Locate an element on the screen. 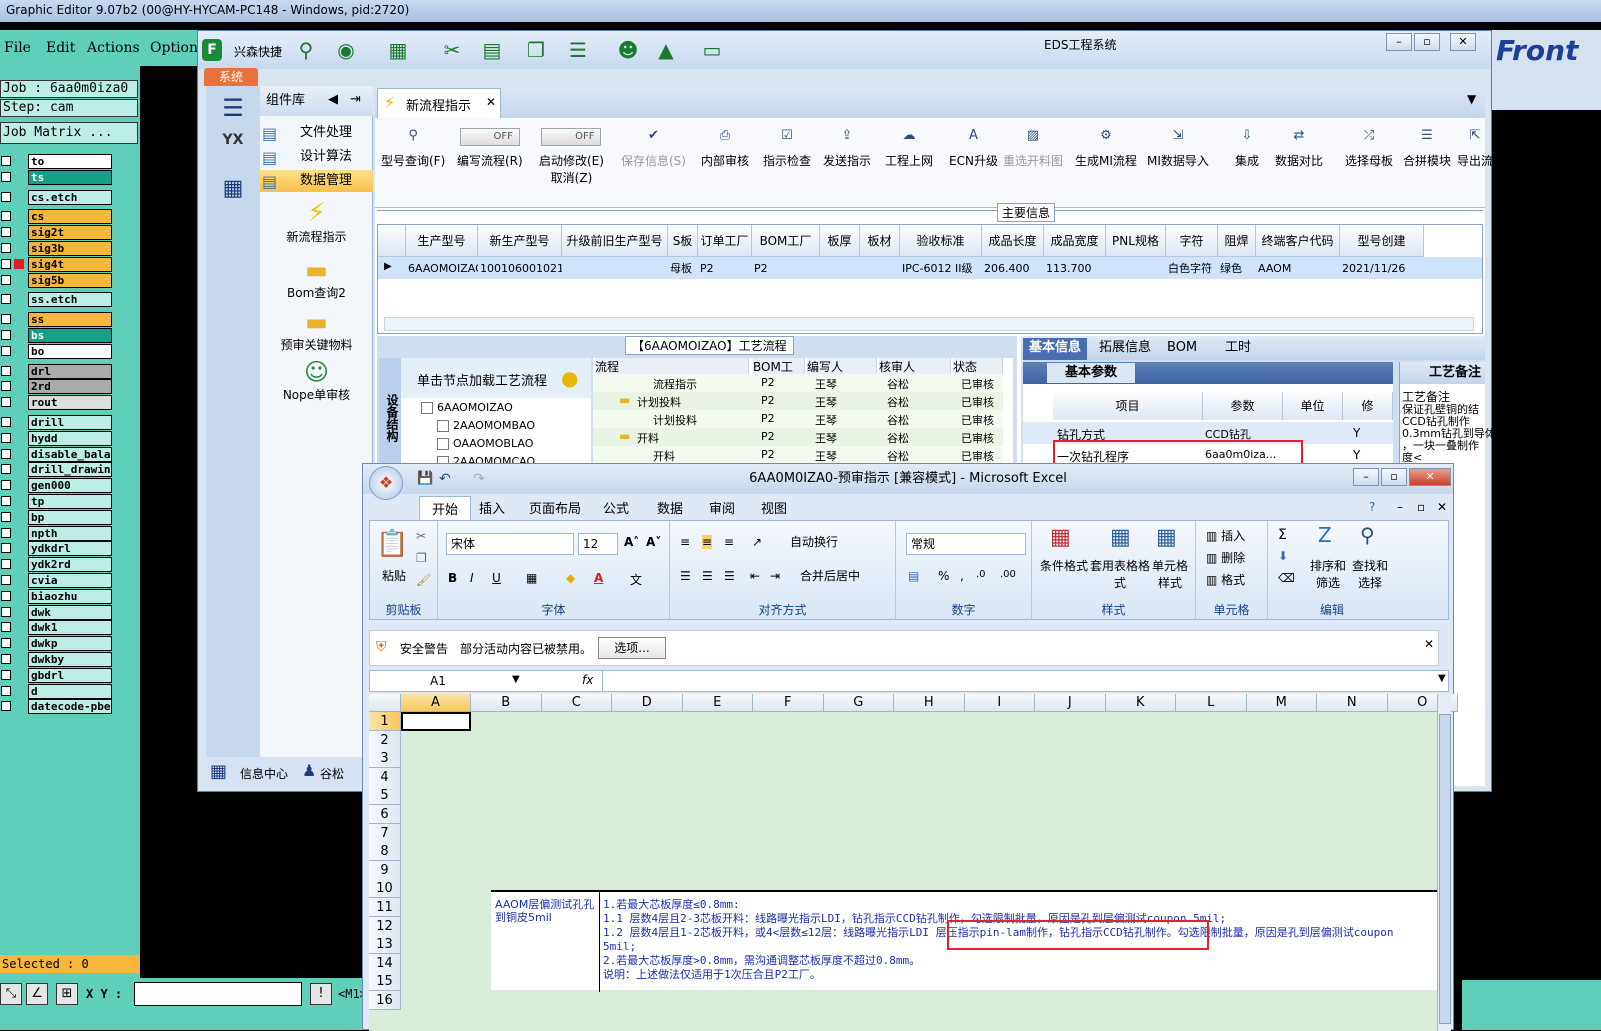  grid-header: 验收标准 is located at coordinates (941, 241).